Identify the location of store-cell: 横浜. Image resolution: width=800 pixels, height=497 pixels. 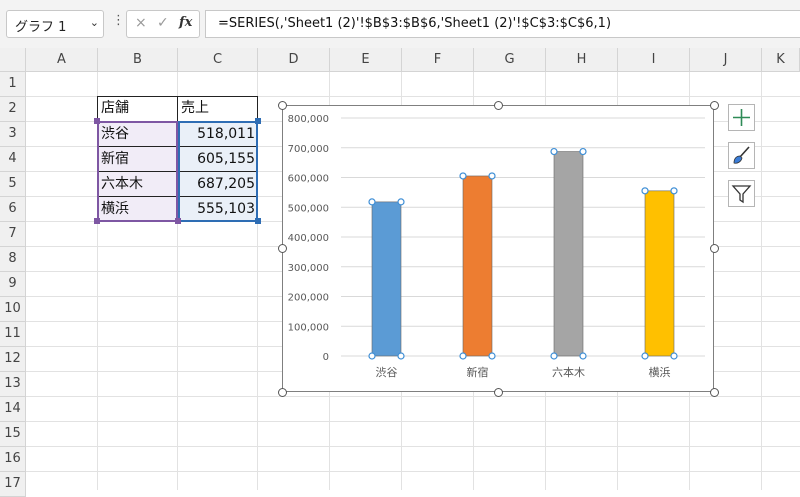
(138, 209).